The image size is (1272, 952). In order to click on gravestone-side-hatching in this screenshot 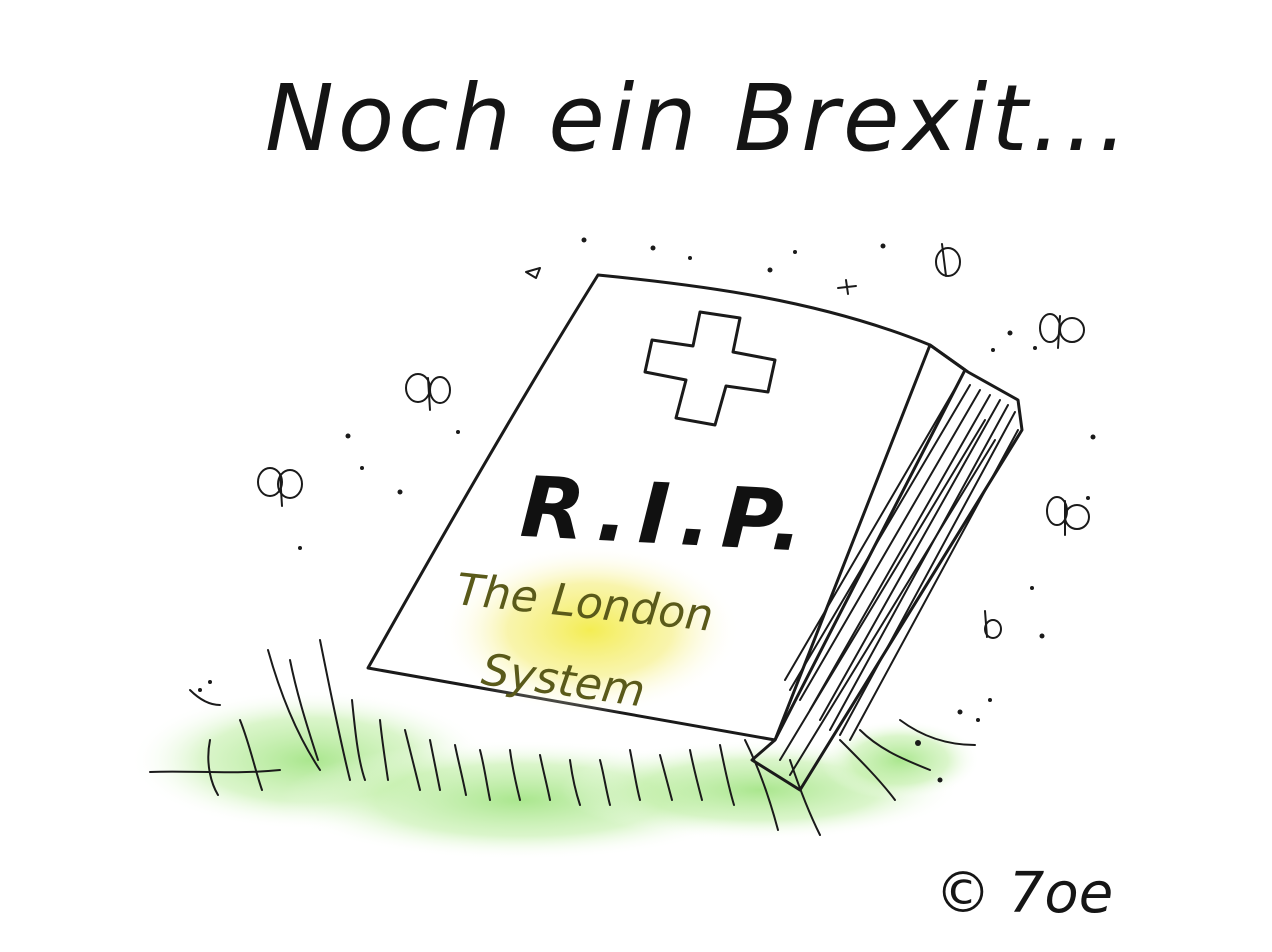, I will do `click(899, 577)`.